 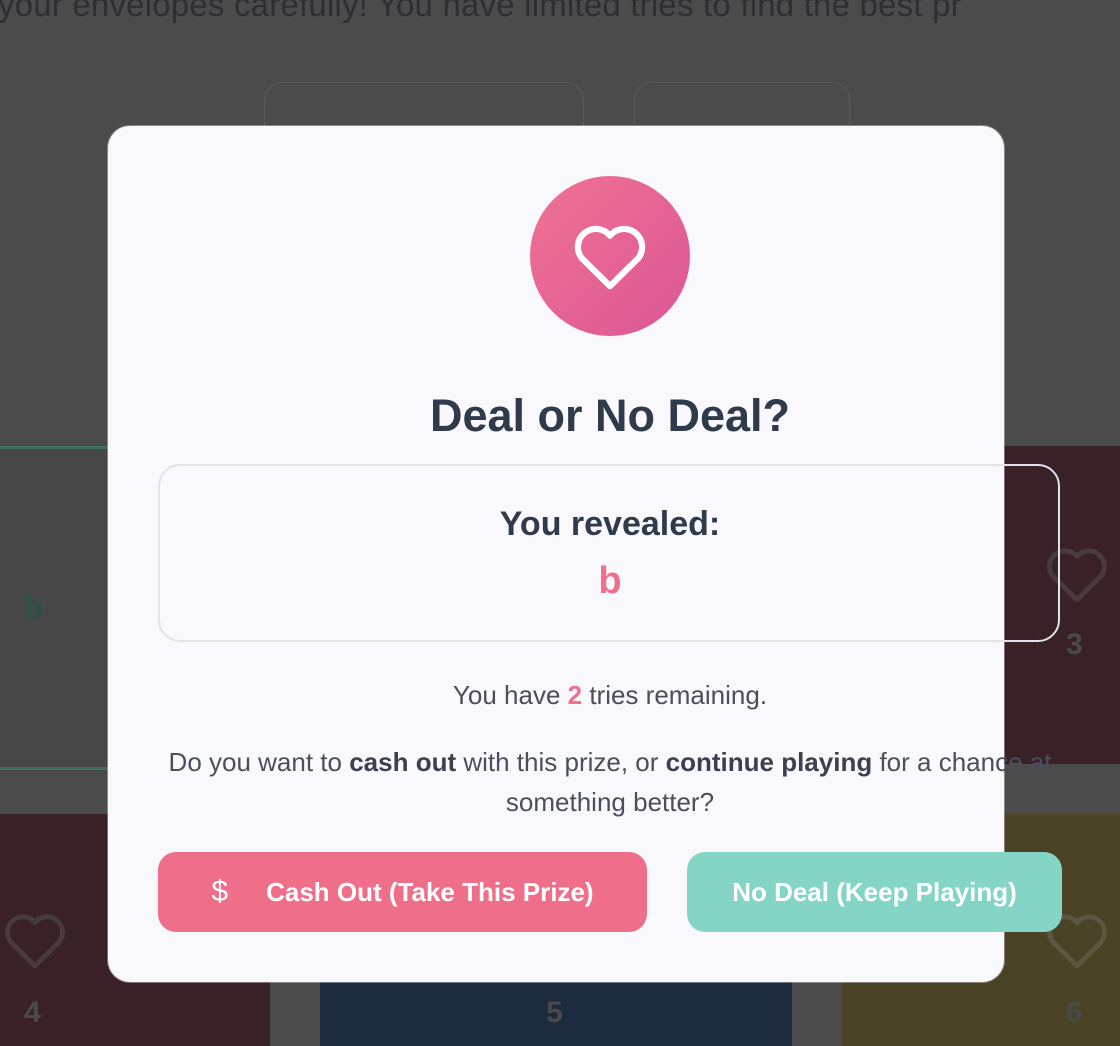 What do you see at coordinates (610, 581) in the screenshot?
I see `reveal-value: b` at bounding box center [610, 581].